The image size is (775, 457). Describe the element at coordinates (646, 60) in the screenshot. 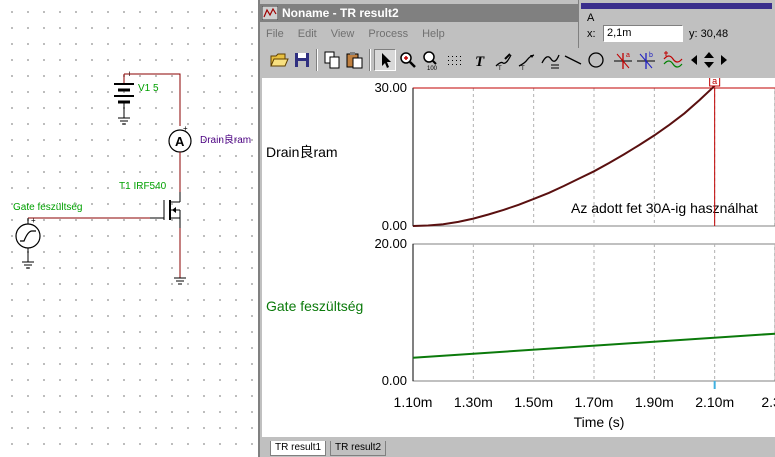

I see `cursor-b-icon: b` at that location.